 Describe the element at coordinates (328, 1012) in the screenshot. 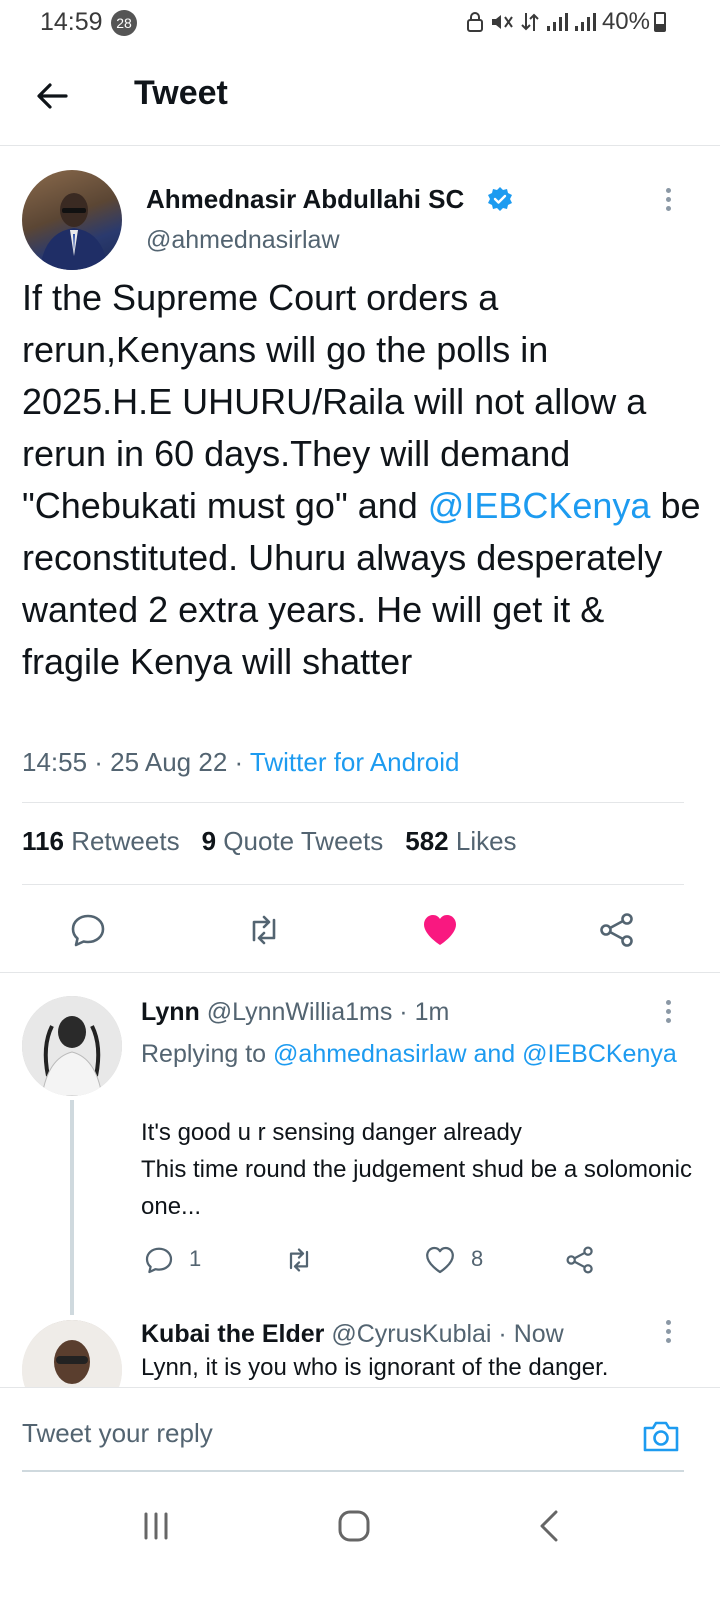

I see `reply-author-handle: @LynnWillia1ms · 1m` at that location.